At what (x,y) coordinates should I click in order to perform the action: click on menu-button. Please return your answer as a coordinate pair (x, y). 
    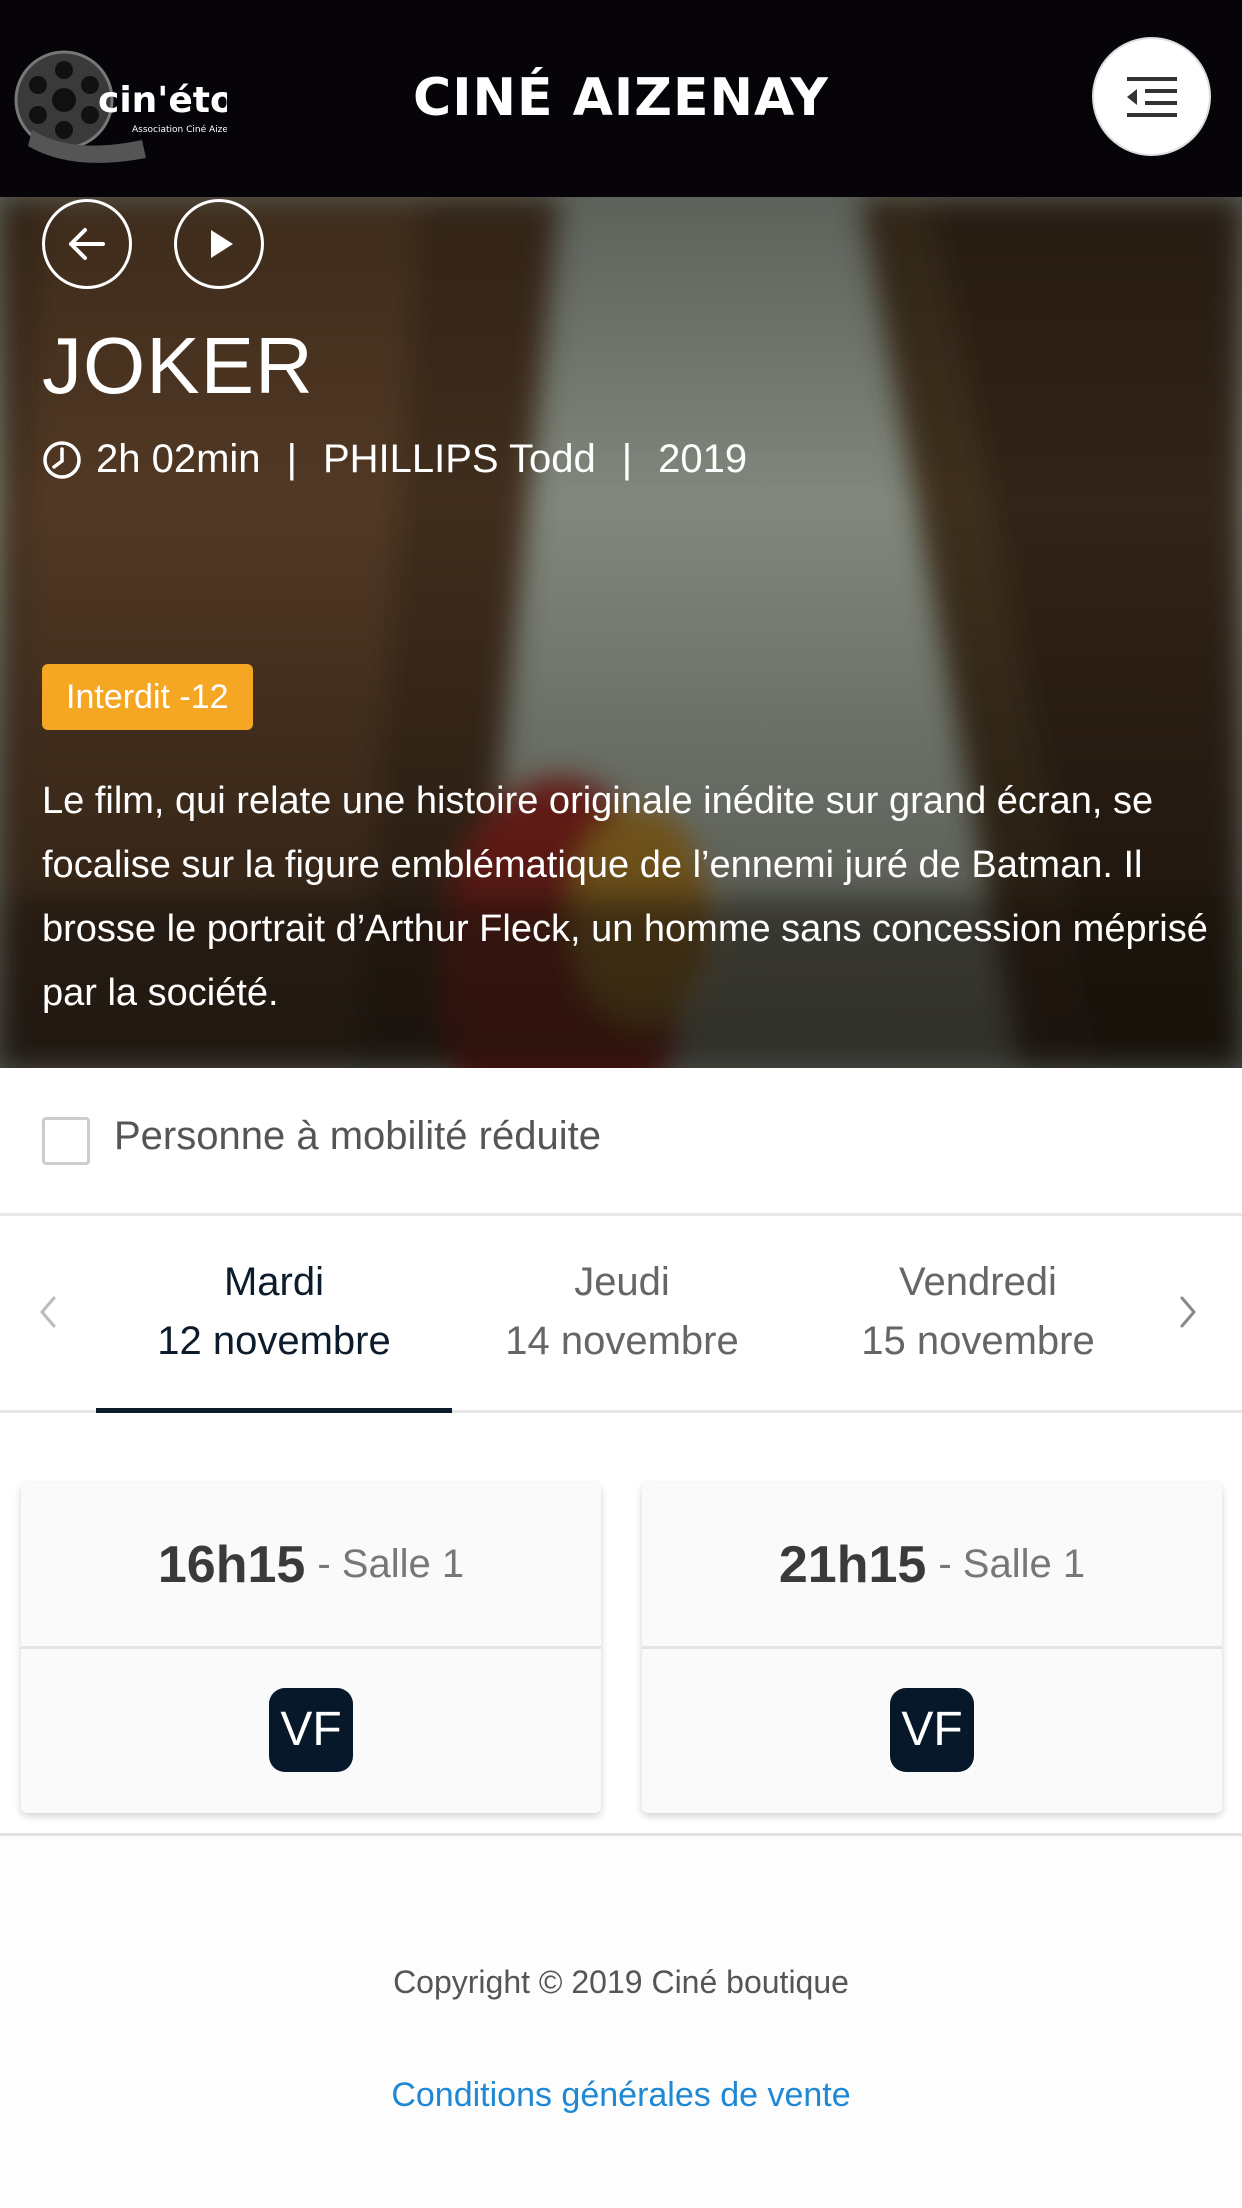
    Looking at the image, I should click on (1151, 96).